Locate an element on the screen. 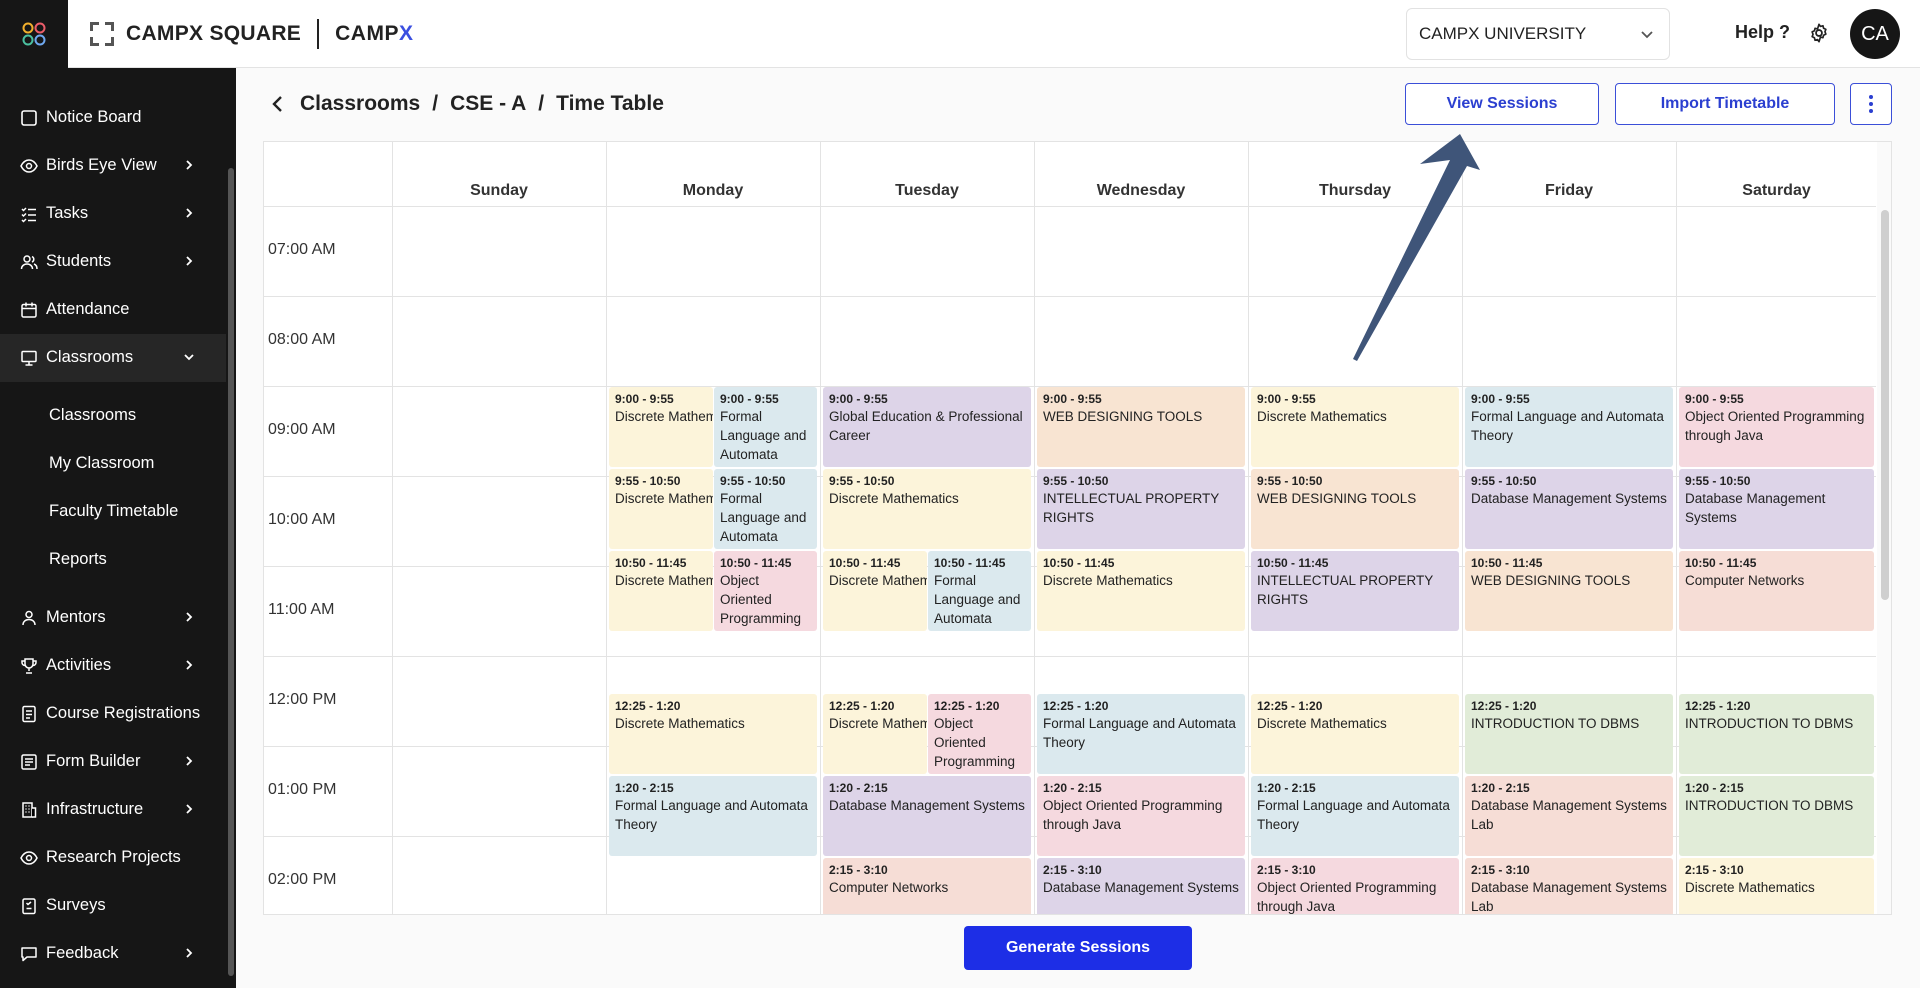 This screenshot has height=988, width=1920. timetable-session: 2:15 - 3:10 Discrete Mathematics is located at coordinates (1776, 886).